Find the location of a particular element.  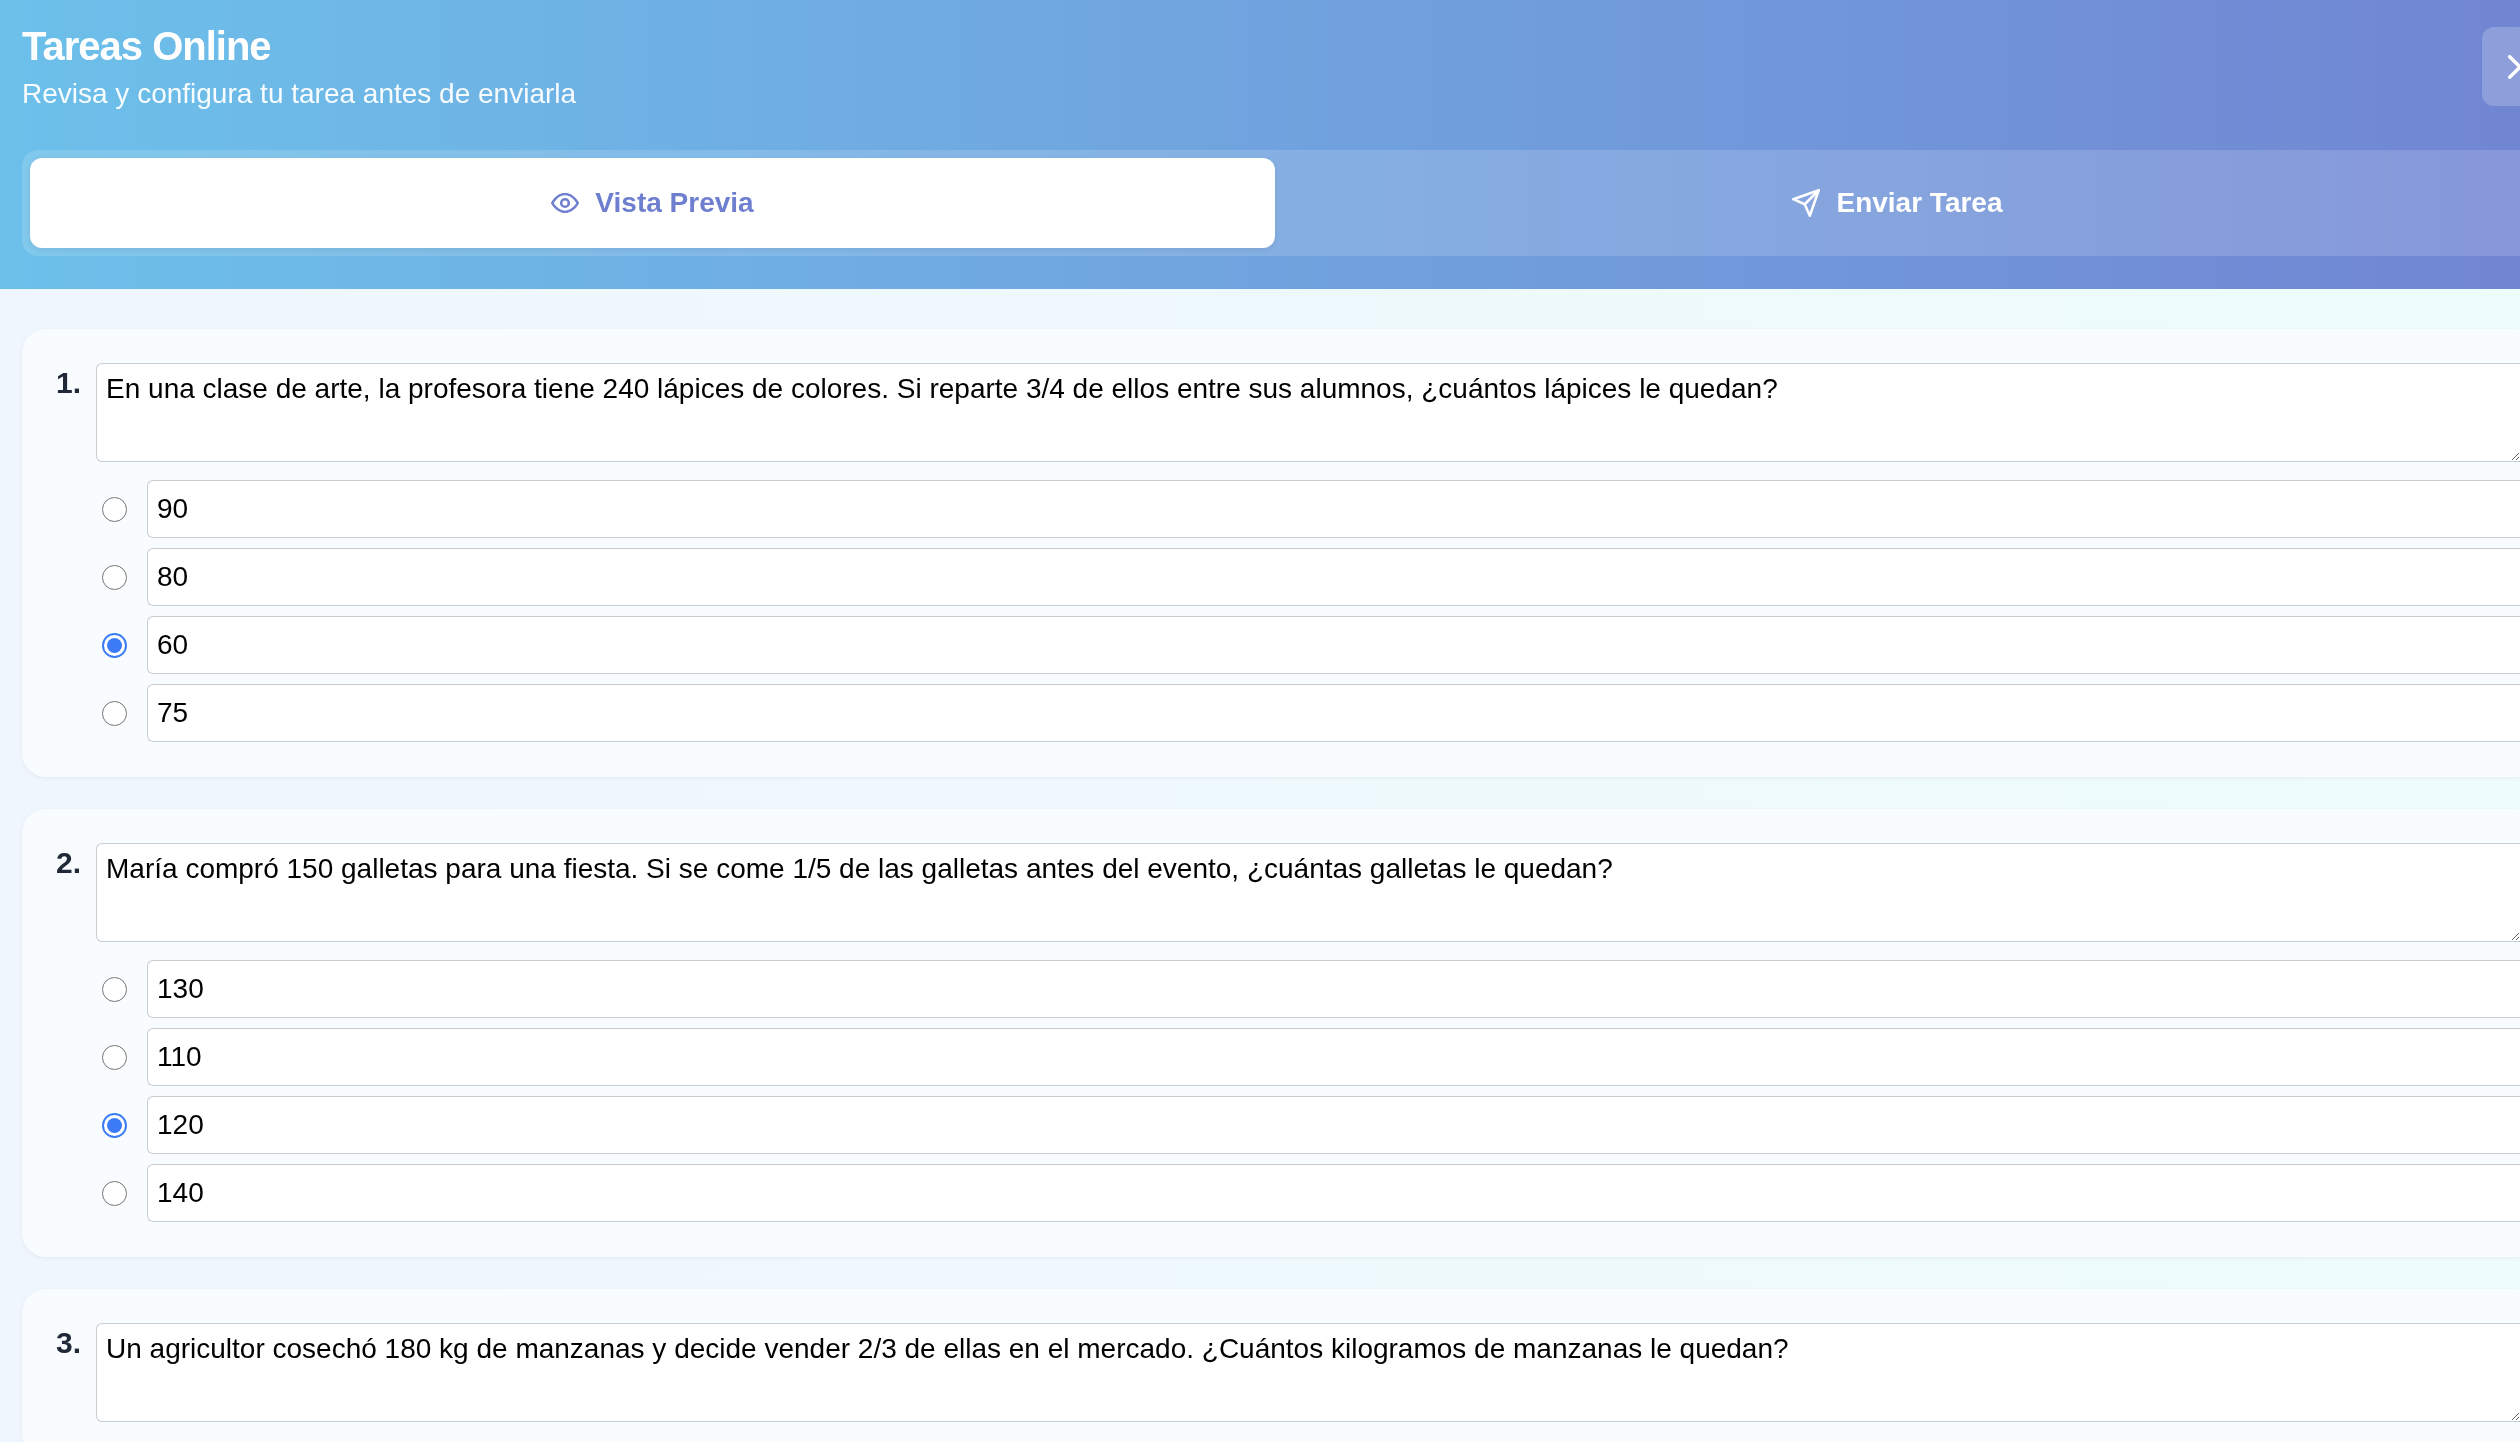

answer-option-field: 120 is located at coordinates (1333, 1125).